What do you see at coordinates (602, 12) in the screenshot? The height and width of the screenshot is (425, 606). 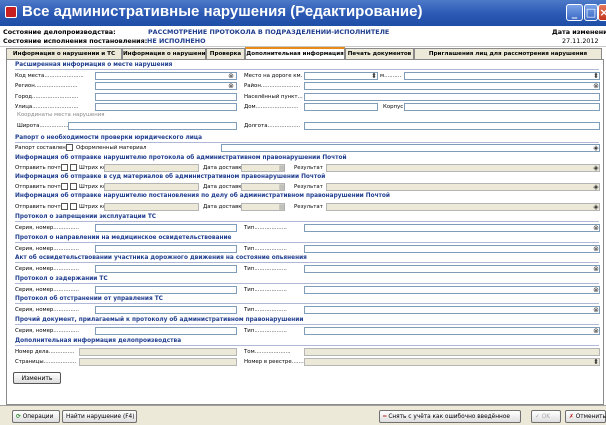 I see `close-button: ×` at bounding box center [602, 12].